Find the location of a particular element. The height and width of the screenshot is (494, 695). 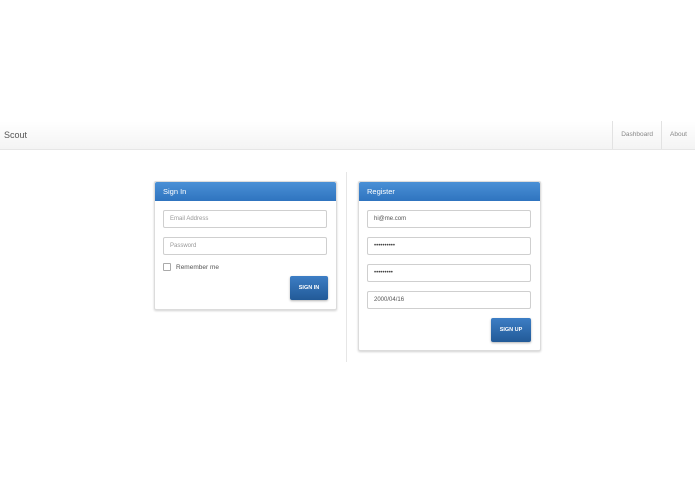

column-divider is located at coordinates (346, 267).